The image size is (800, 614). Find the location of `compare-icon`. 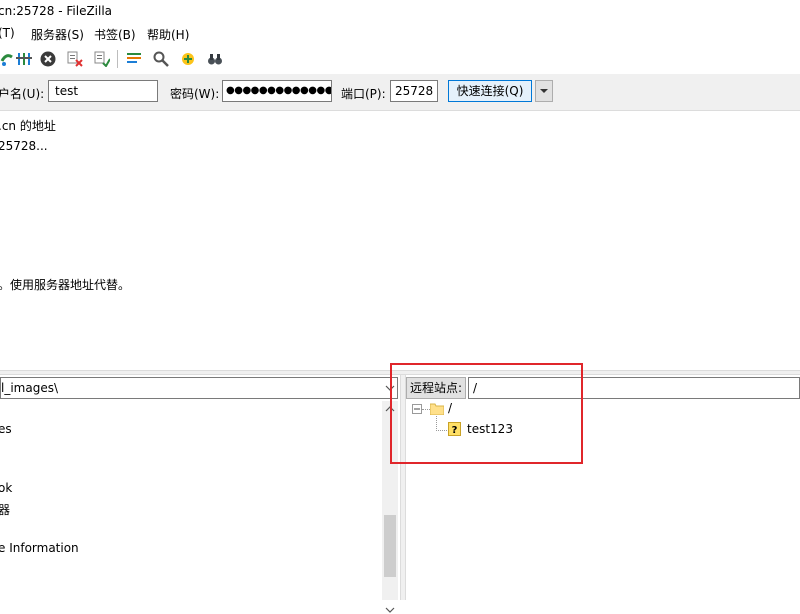

compare-icon is located at coordinates (188, 59).